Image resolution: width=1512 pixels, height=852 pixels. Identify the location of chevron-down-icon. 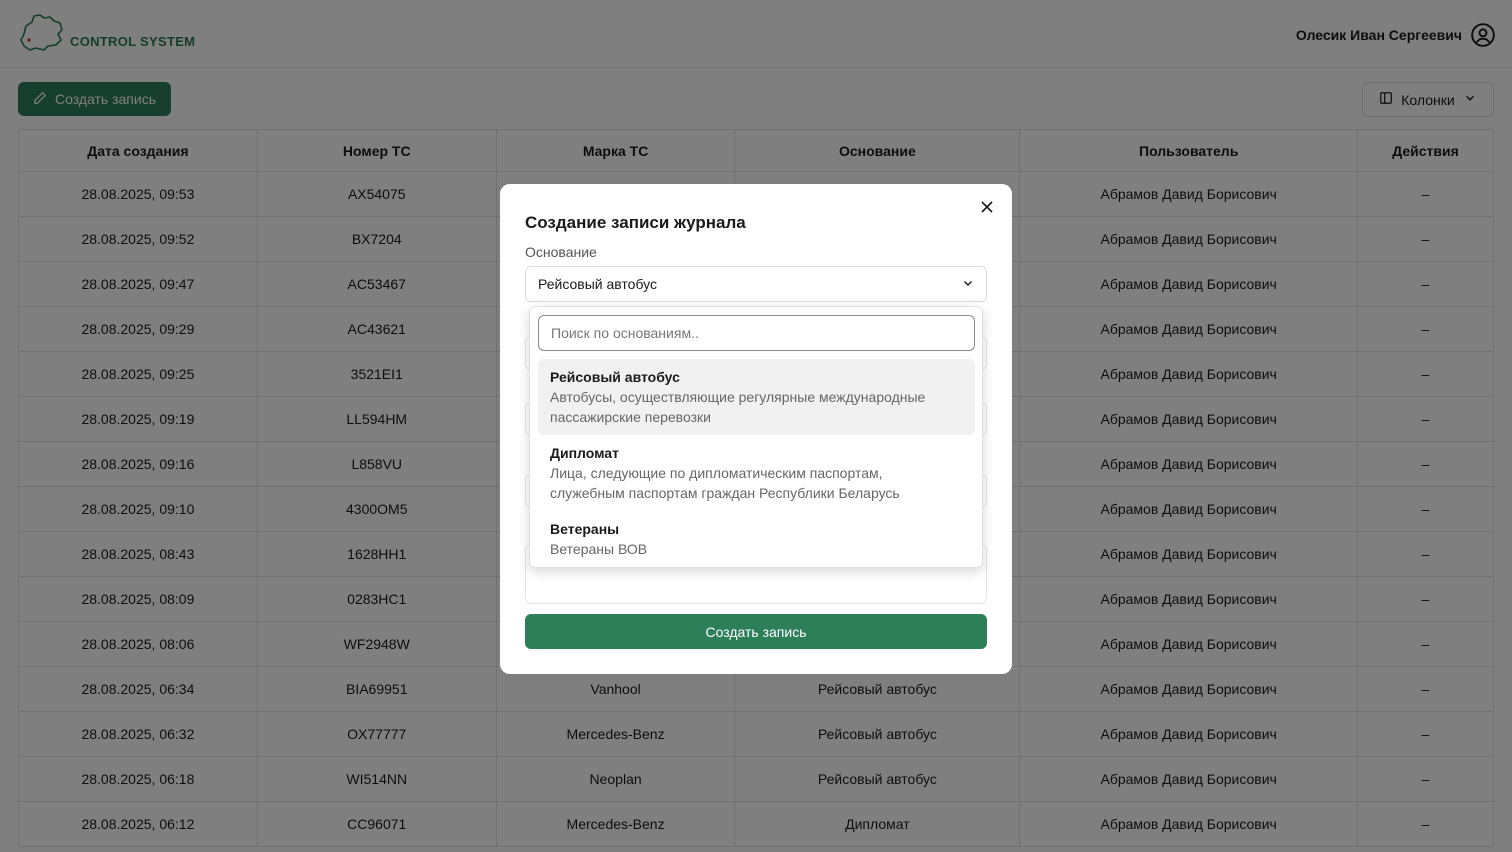
(968, 284).